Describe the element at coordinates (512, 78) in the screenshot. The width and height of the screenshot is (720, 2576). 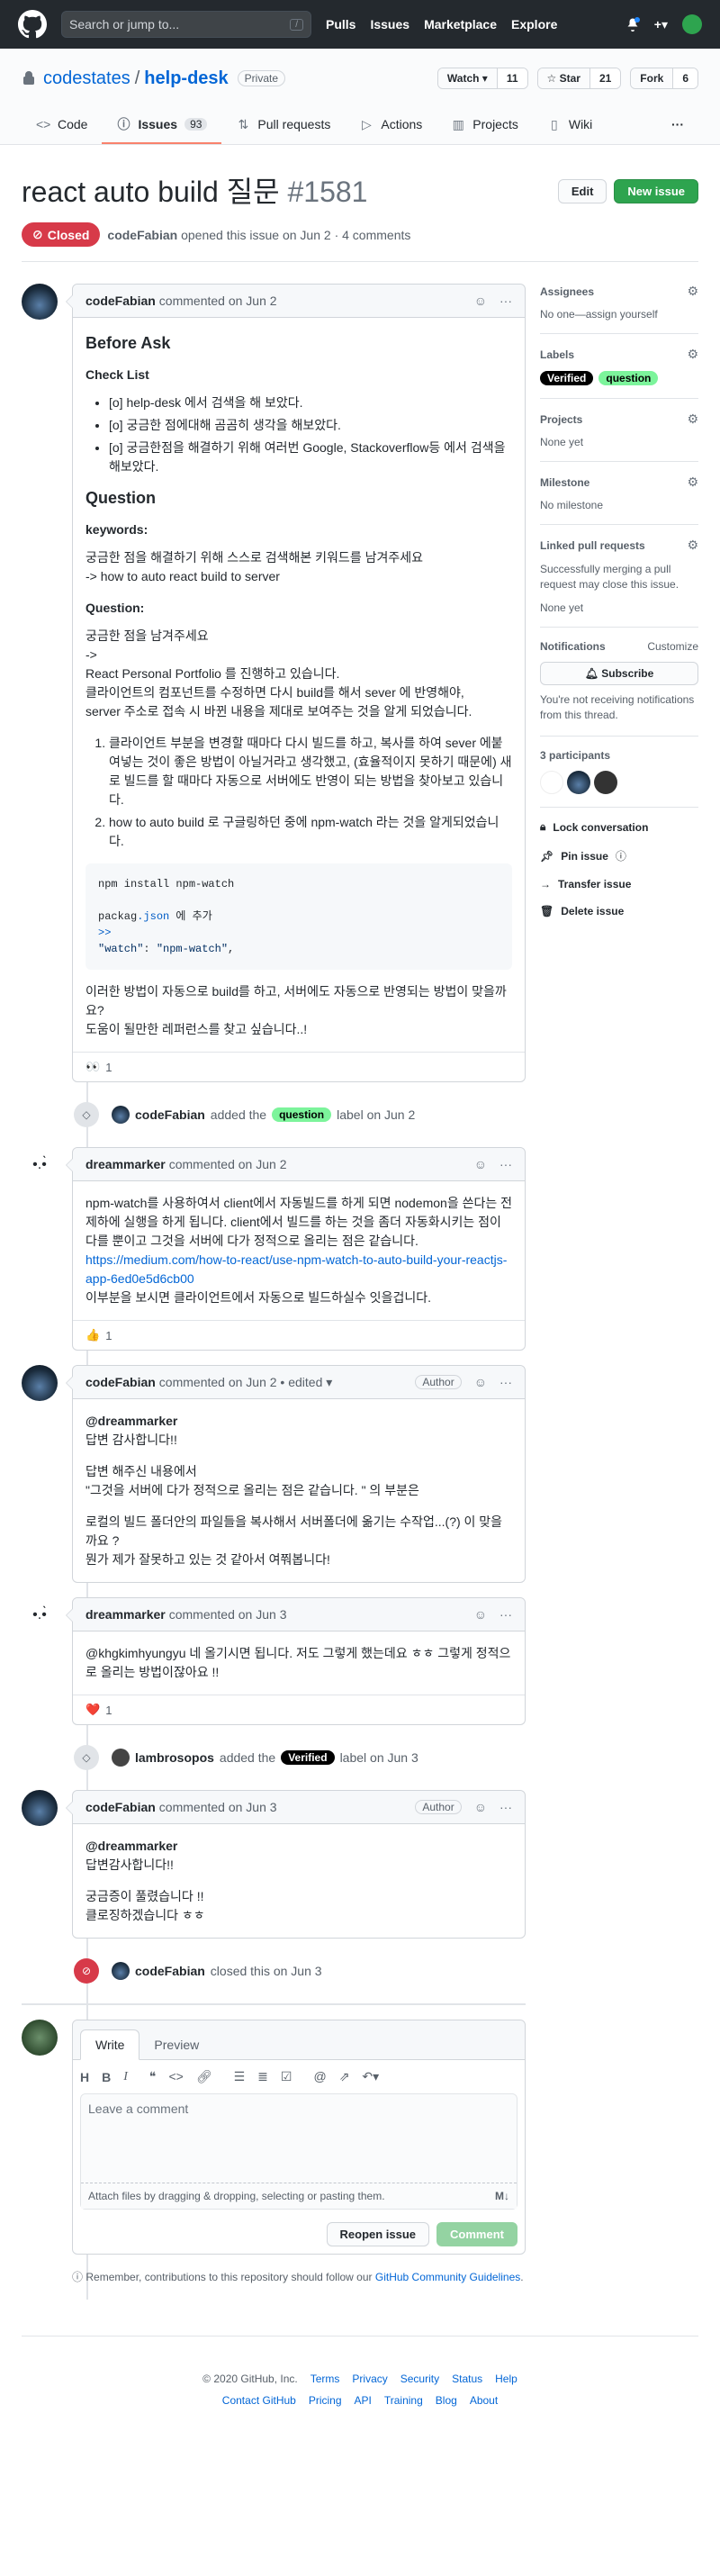
I see `watch-count: 11` at that location.